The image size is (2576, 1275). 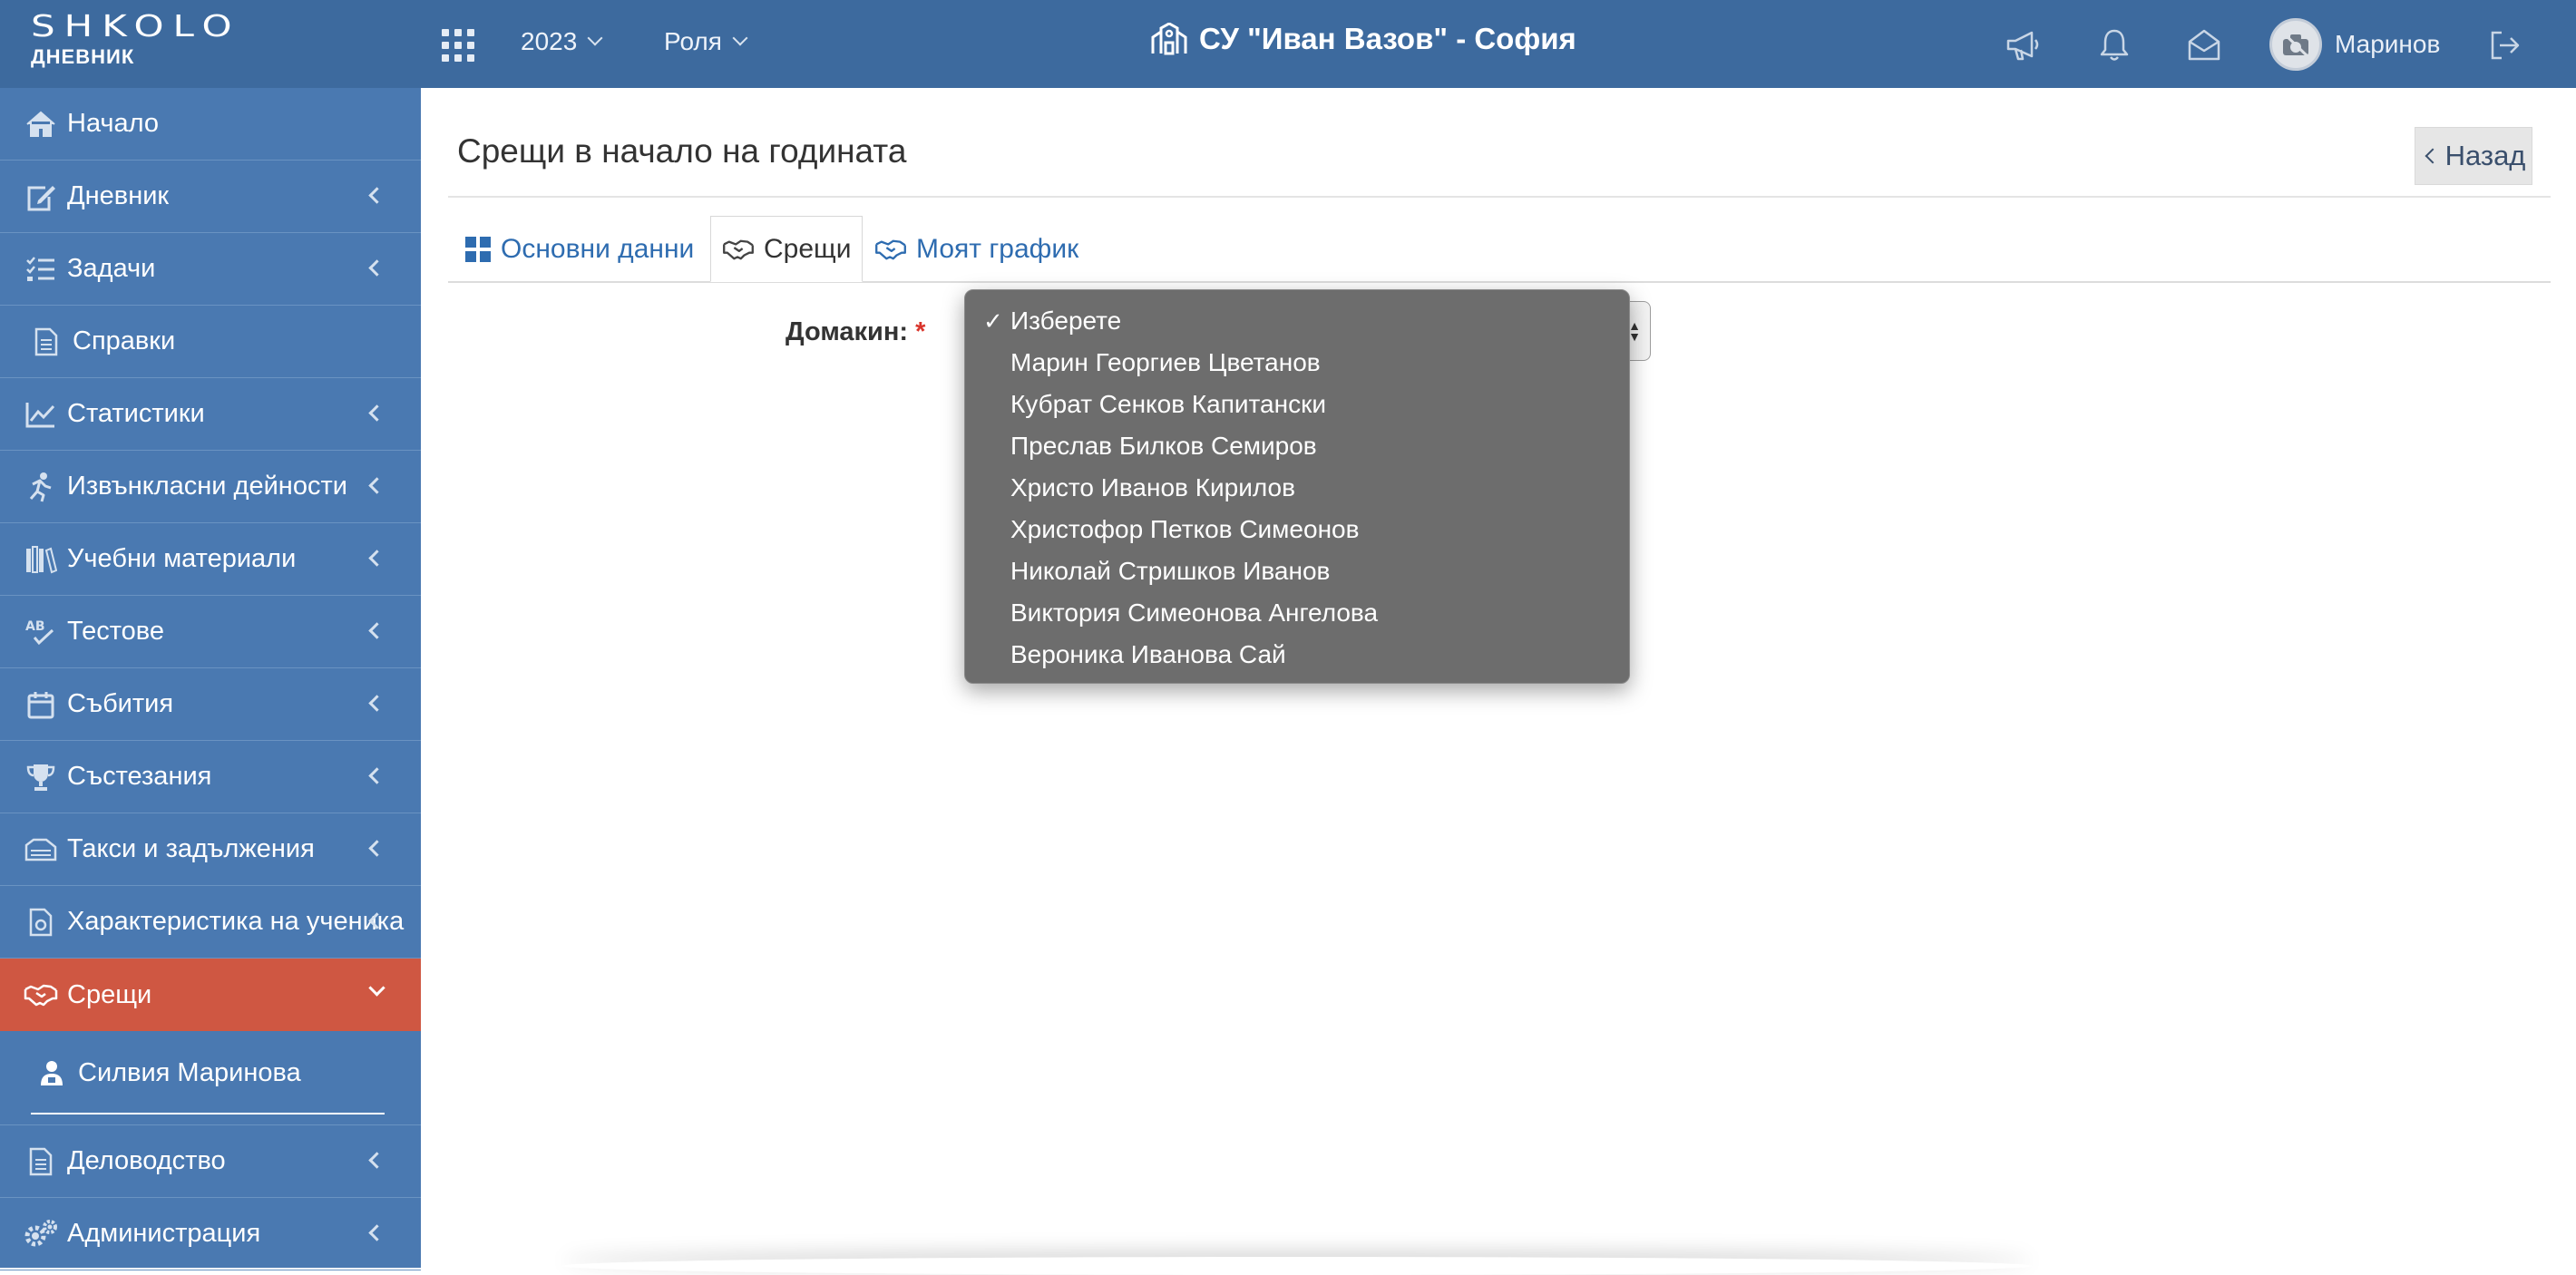 What do you see at coordinates (2504, 45) in the screenshot?
I see `logout-icon` at bounding box center [2504, 45].